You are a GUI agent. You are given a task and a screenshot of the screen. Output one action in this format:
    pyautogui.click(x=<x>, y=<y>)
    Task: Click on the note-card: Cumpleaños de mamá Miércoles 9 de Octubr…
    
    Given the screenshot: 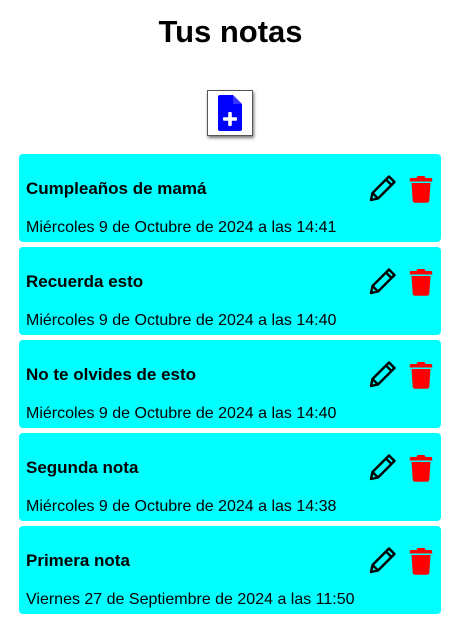 What is the action you would take?
    pyautogui.click(x=230, y=198)
    